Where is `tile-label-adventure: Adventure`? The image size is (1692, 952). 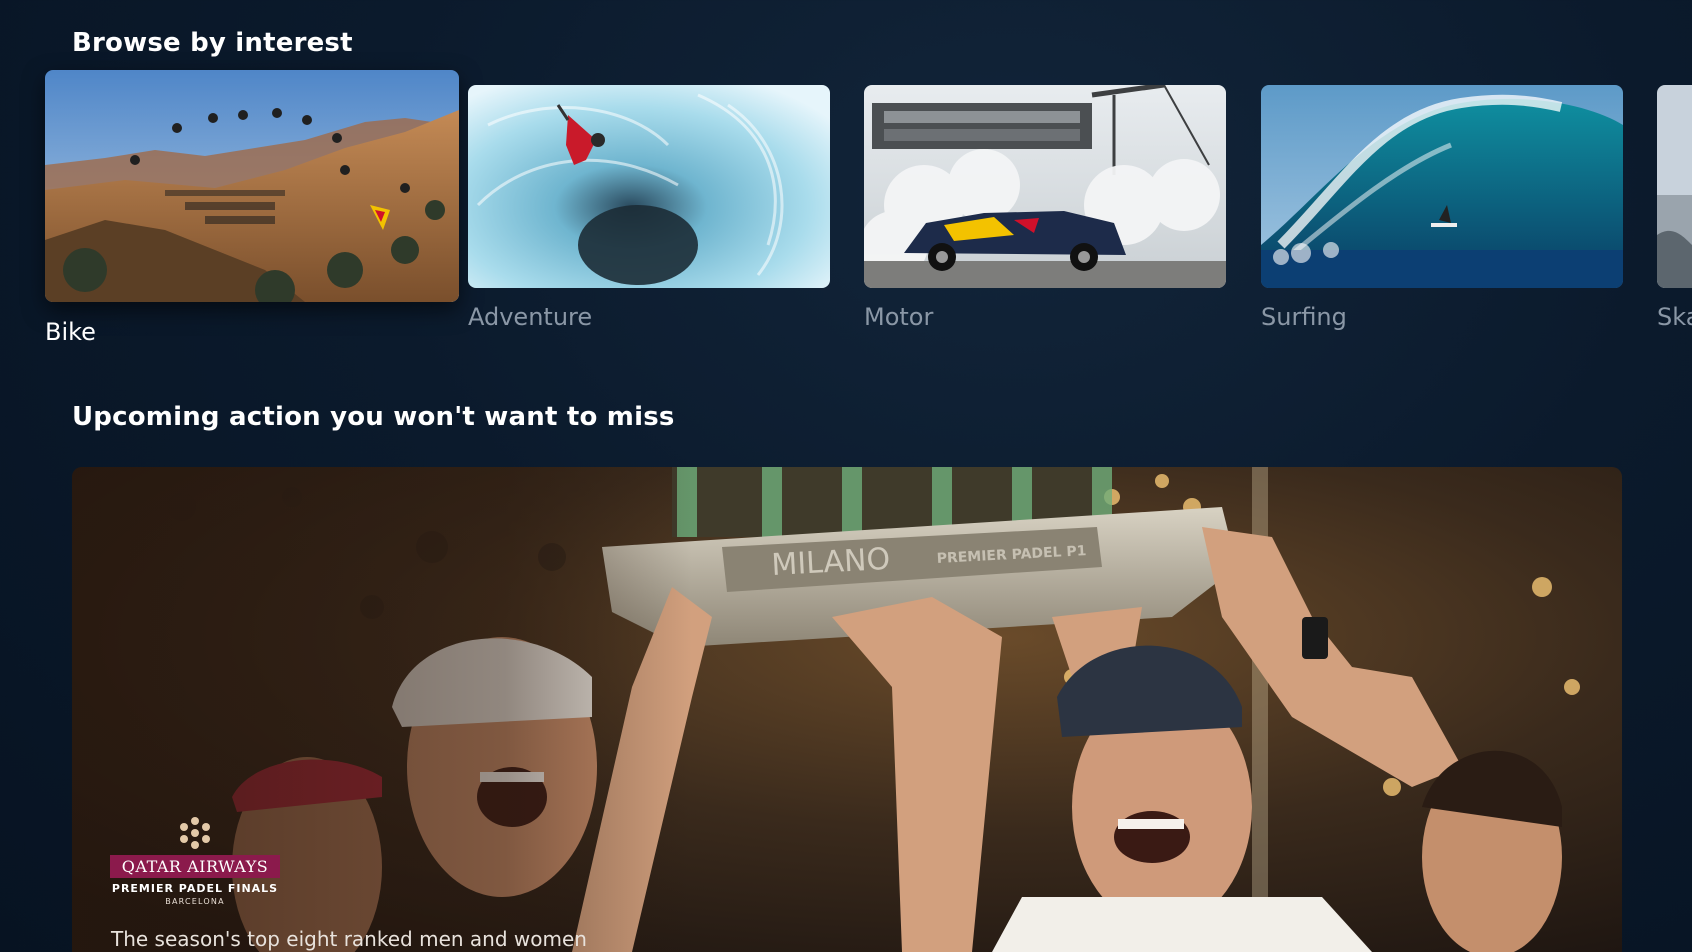
tile-label-adventure: Adventure is located at coordinates (530, 317).